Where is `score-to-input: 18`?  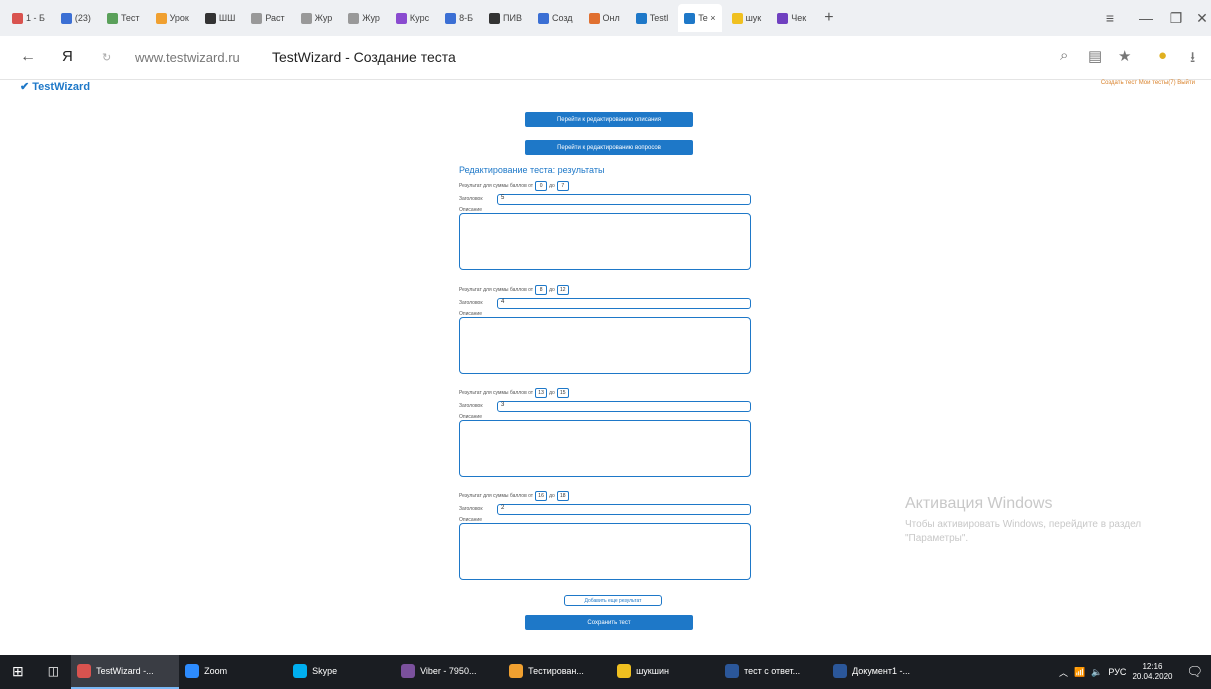
score-to-input: 18 is located at coordinates (562, 496).